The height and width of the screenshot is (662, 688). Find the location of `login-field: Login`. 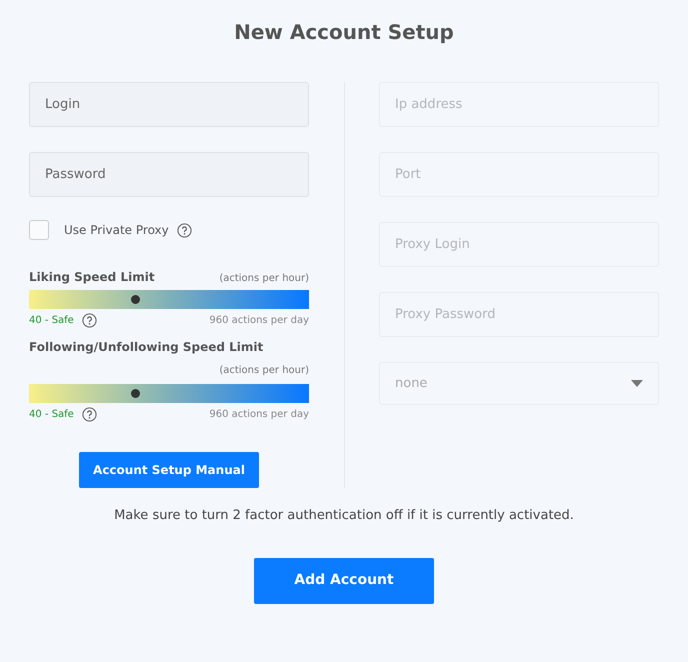

login-field: Login is located at coordinates (169, 104).